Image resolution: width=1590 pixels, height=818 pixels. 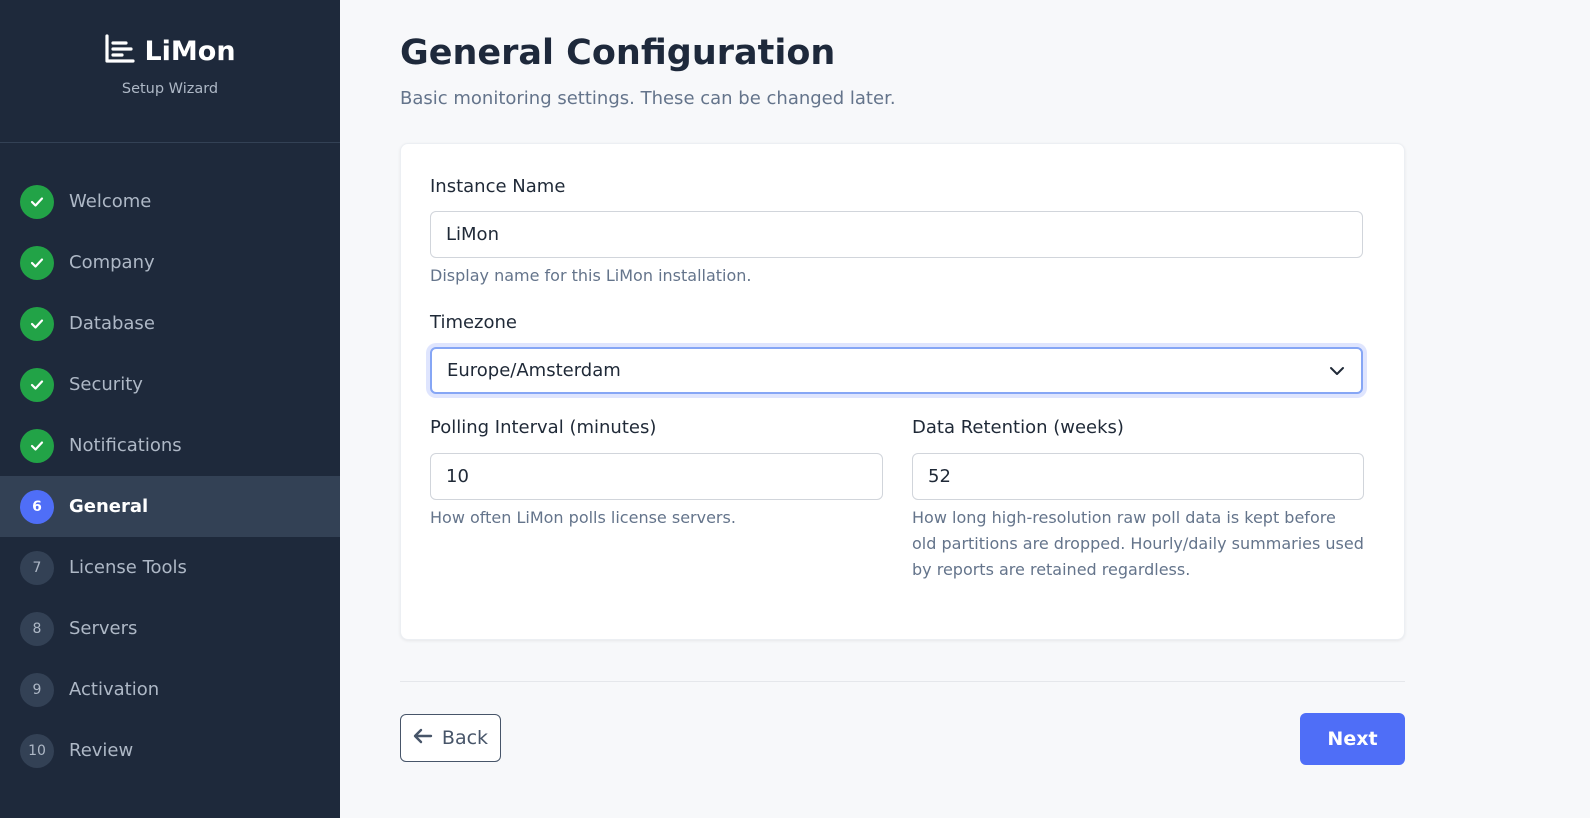 What do you see at coordinates (1352, 739) in the screenshot?
I see `next-button: Next` at bounding box center [1352, 739].